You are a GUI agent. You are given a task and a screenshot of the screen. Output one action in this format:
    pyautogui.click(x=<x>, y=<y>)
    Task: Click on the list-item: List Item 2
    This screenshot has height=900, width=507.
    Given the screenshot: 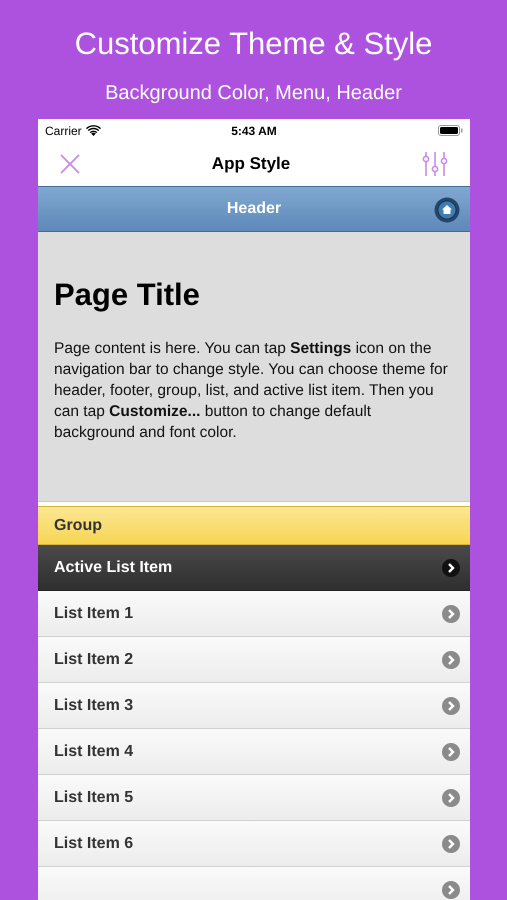 What is the action you would take?
    pyautogui.click(x=254, y=660)
    